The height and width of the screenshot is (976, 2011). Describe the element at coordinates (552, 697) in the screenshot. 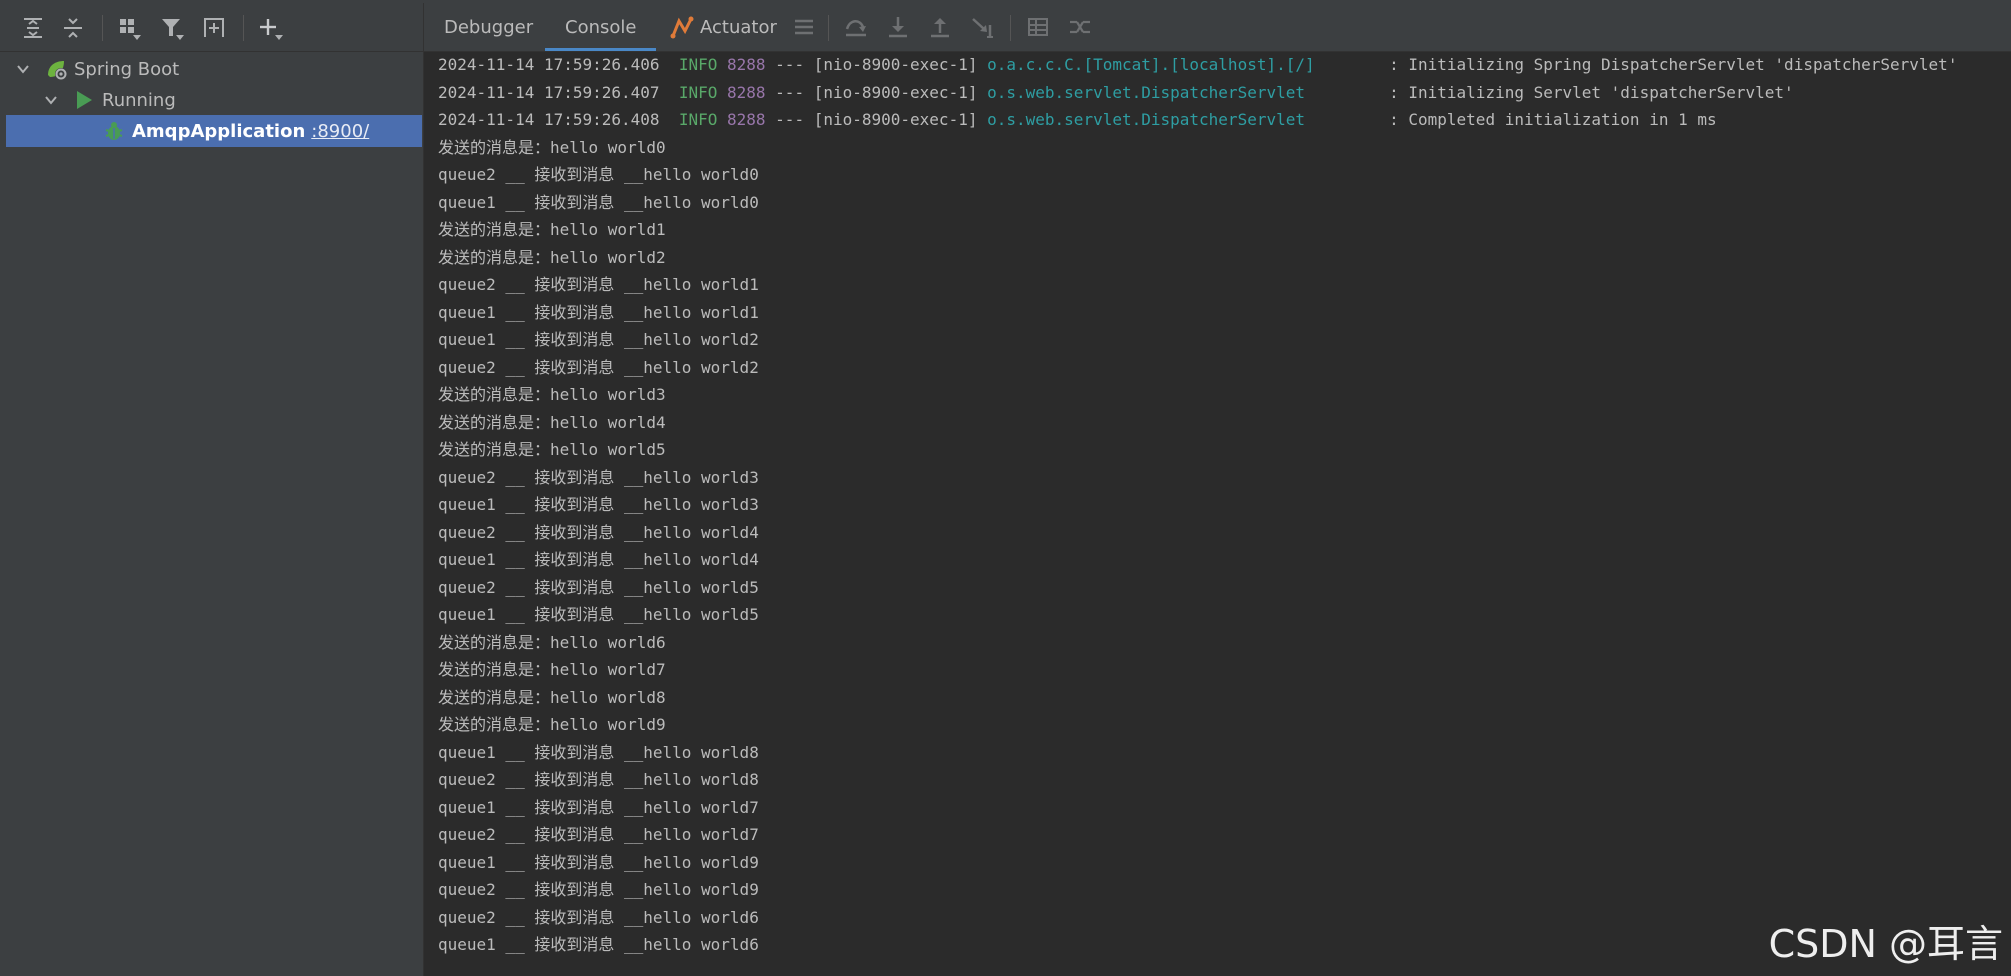

I see `console-line: 发送的消息是：hello world8` at that location.